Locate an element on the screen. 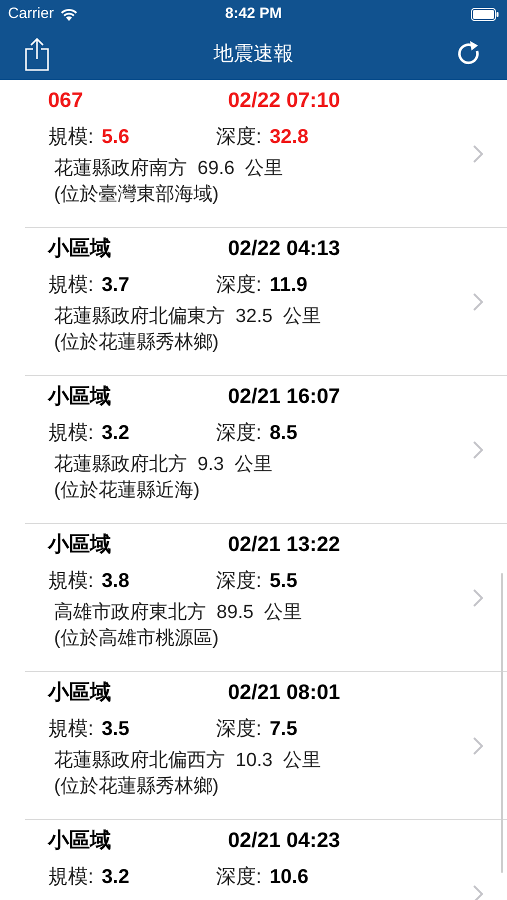 The image size is (507, 900). battery-icon is located at coordinates (484, 14).